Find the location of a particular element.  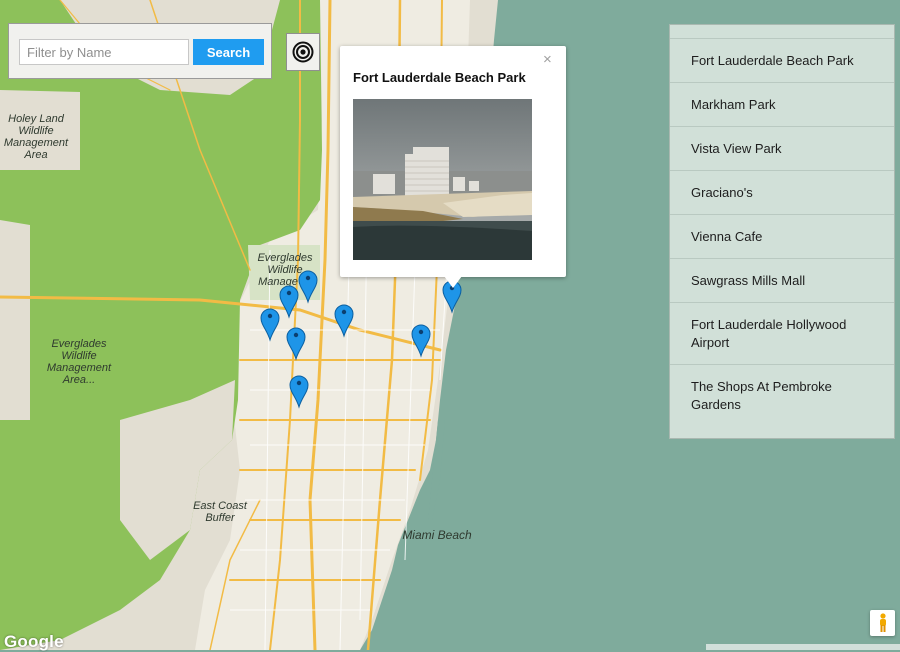

list-item: The Shops At Pembroke Gardens is located at coordinates (782, 396).